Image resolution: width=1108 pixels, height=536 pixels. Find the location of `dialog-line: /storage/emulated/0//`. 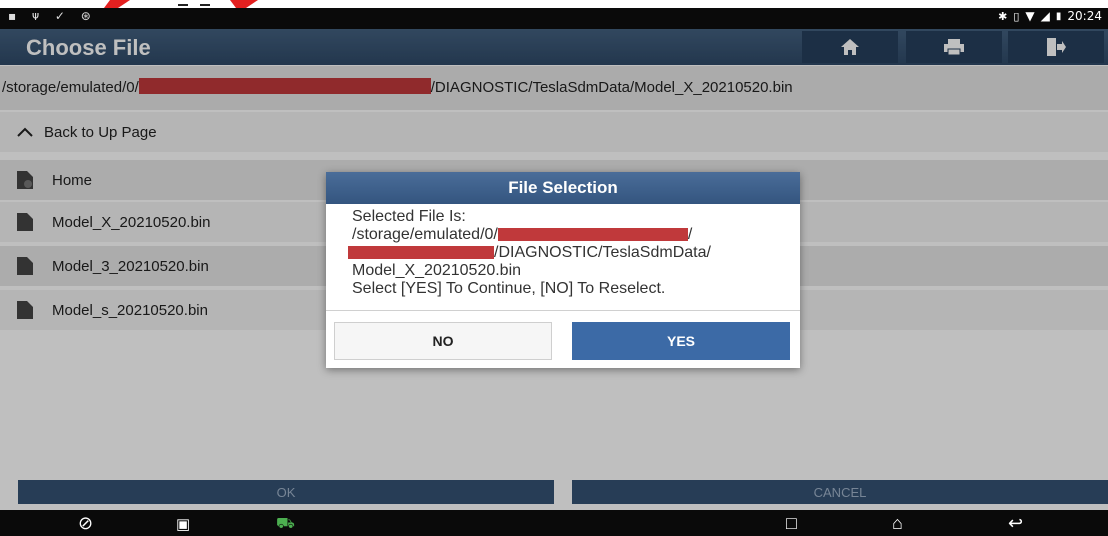

dialog-line: /storage/emulated/0// is located at coordinates (522, 234).